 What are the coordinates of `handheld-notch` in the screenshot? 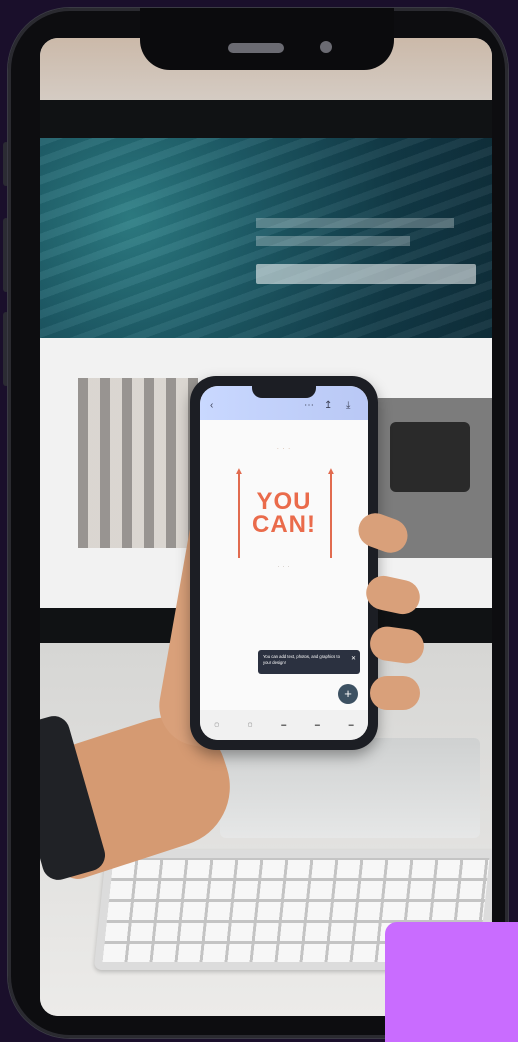 It's located at (284, 392).